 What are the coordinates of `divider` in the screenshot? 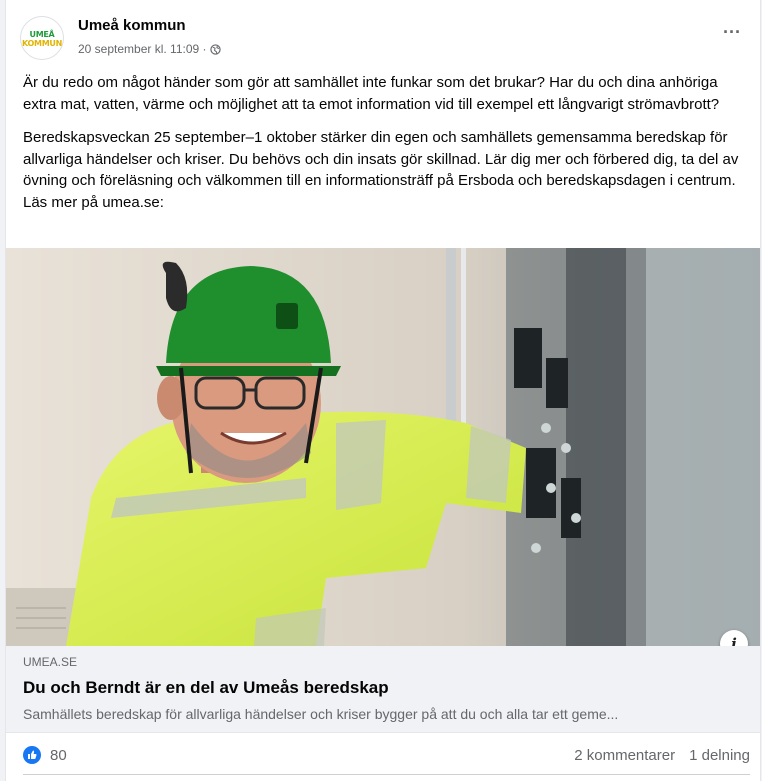 It's located at (386, 774).